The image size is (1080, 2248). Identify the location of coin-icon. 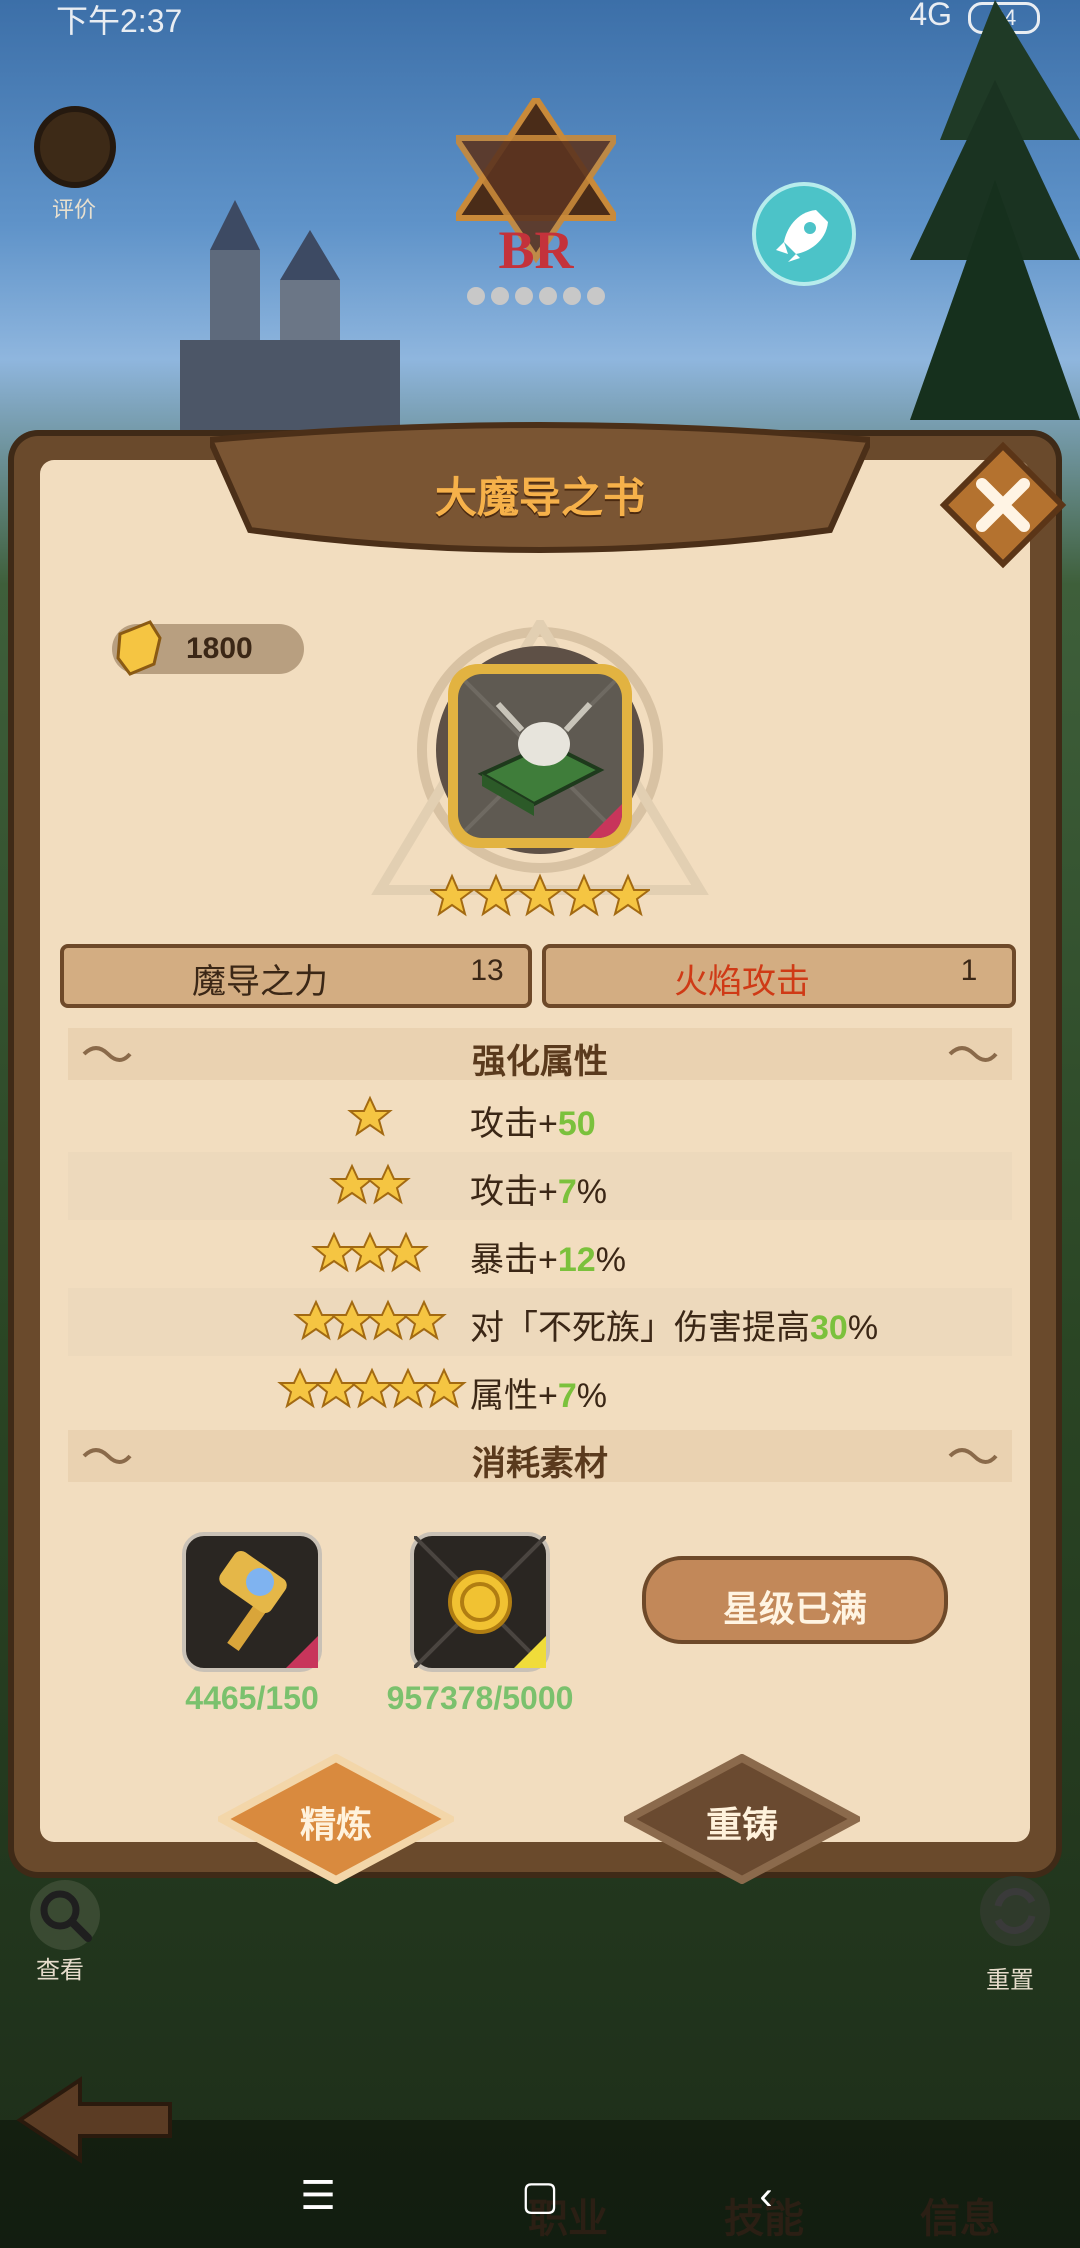
(480, 1602).